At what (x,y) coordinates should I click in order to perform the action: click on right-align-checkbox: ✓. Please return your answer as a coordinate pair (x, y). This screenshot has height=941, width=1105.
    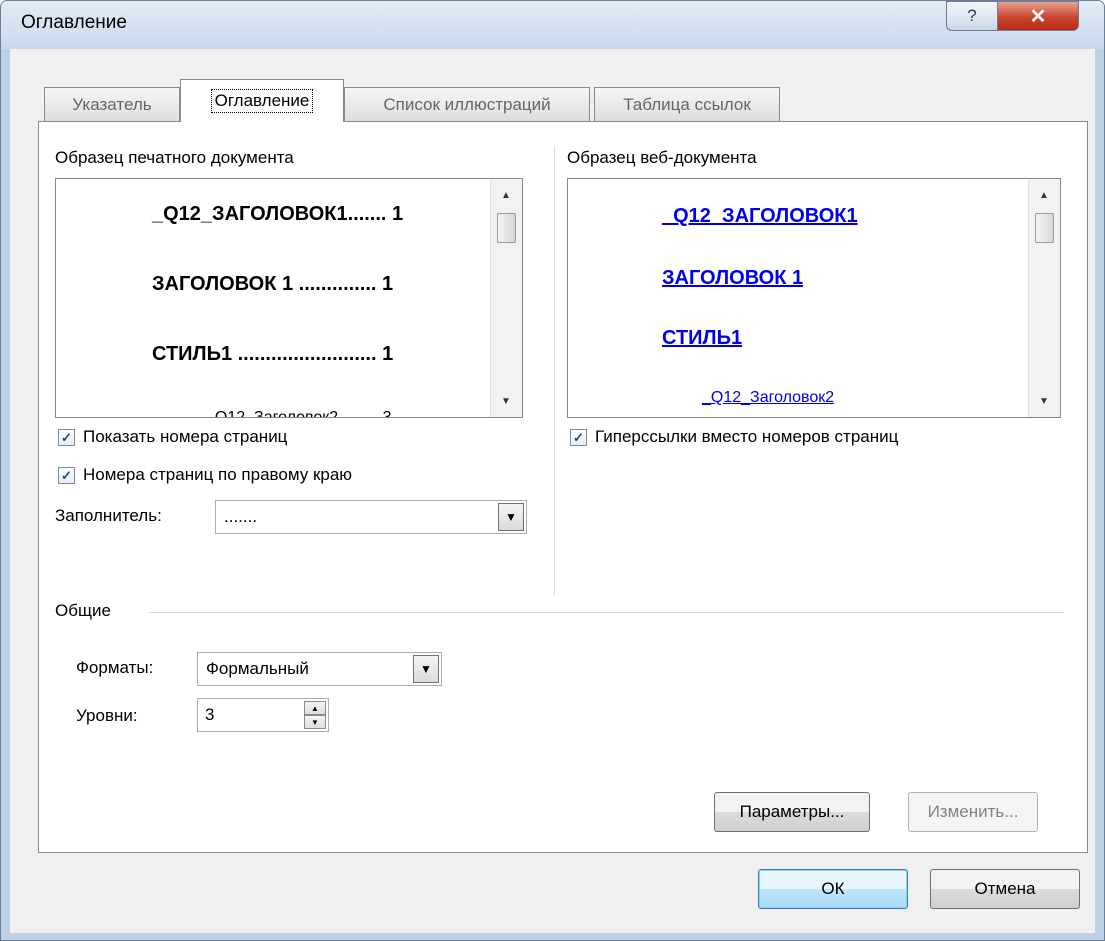
    Looking at the image, I should click on (66, 475).